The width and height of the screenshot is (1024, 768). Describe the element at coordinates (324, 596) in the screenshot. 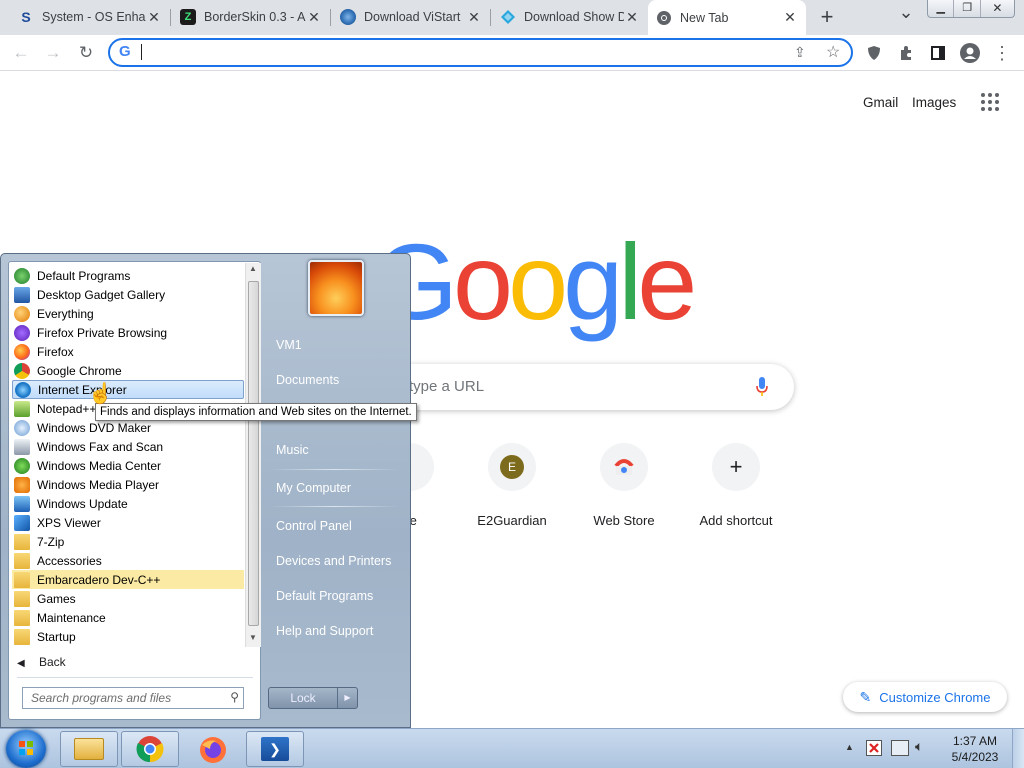

I see `start-right-item: Default Programs` at that location.